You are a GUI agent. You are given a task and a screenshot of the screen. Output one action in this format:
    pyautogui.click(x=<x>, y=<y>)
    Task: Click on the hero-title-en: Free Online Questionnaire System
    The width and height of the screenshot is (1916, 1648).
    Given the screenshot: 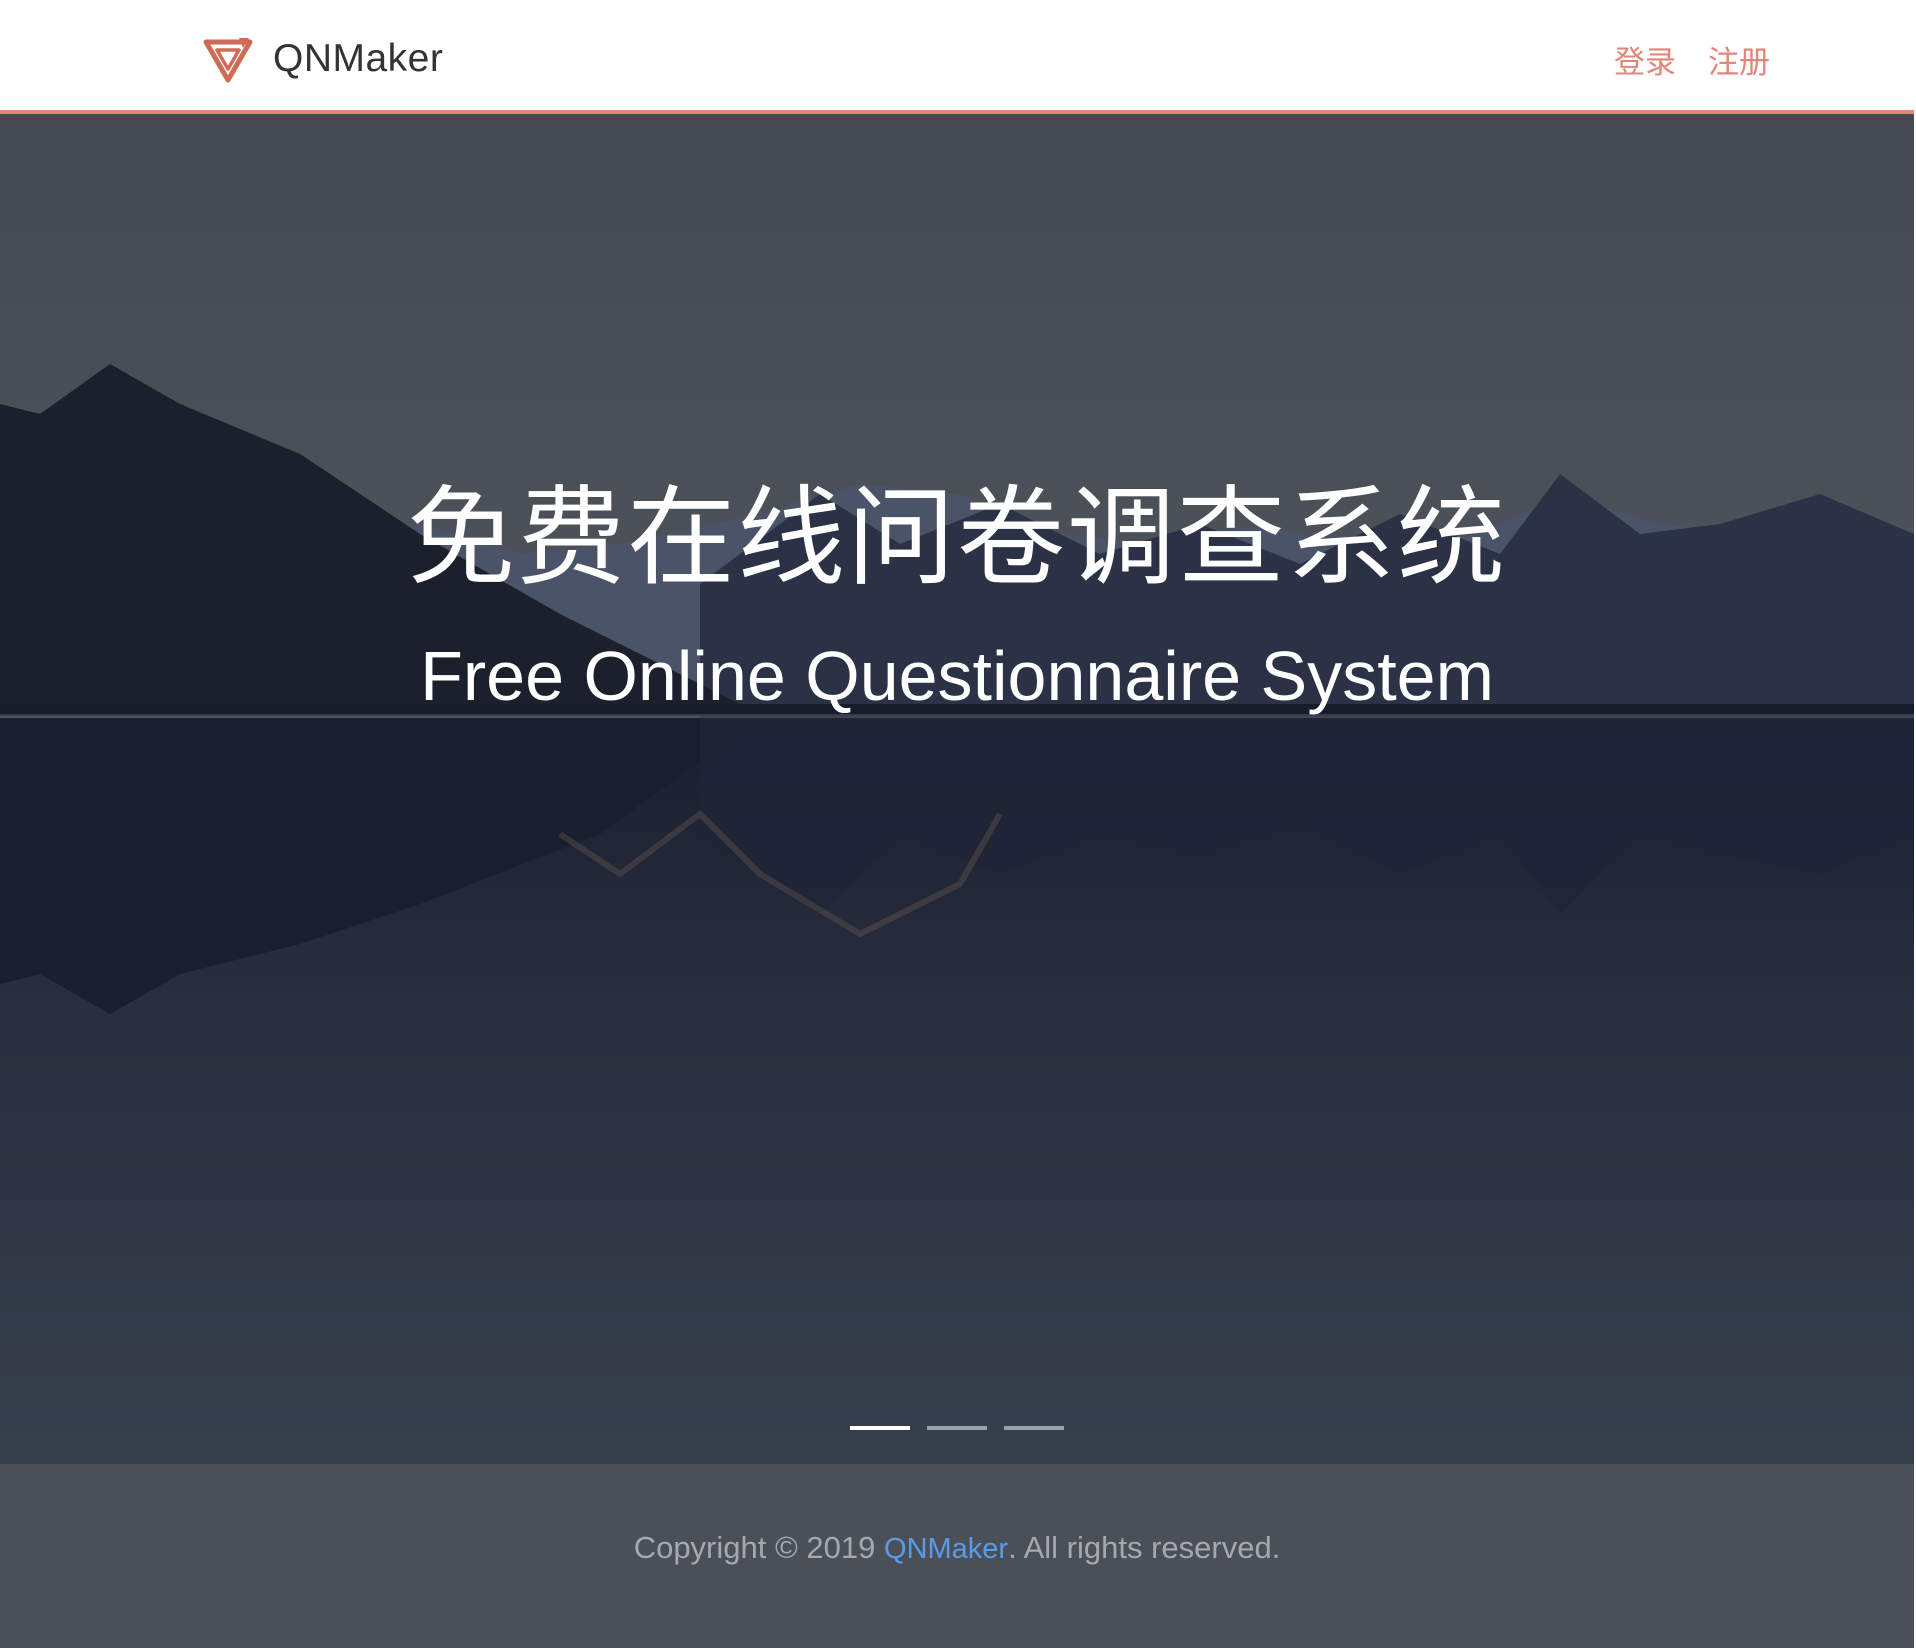 What is the action you would take?
    pyautogui.click(x=957, y=676)
    